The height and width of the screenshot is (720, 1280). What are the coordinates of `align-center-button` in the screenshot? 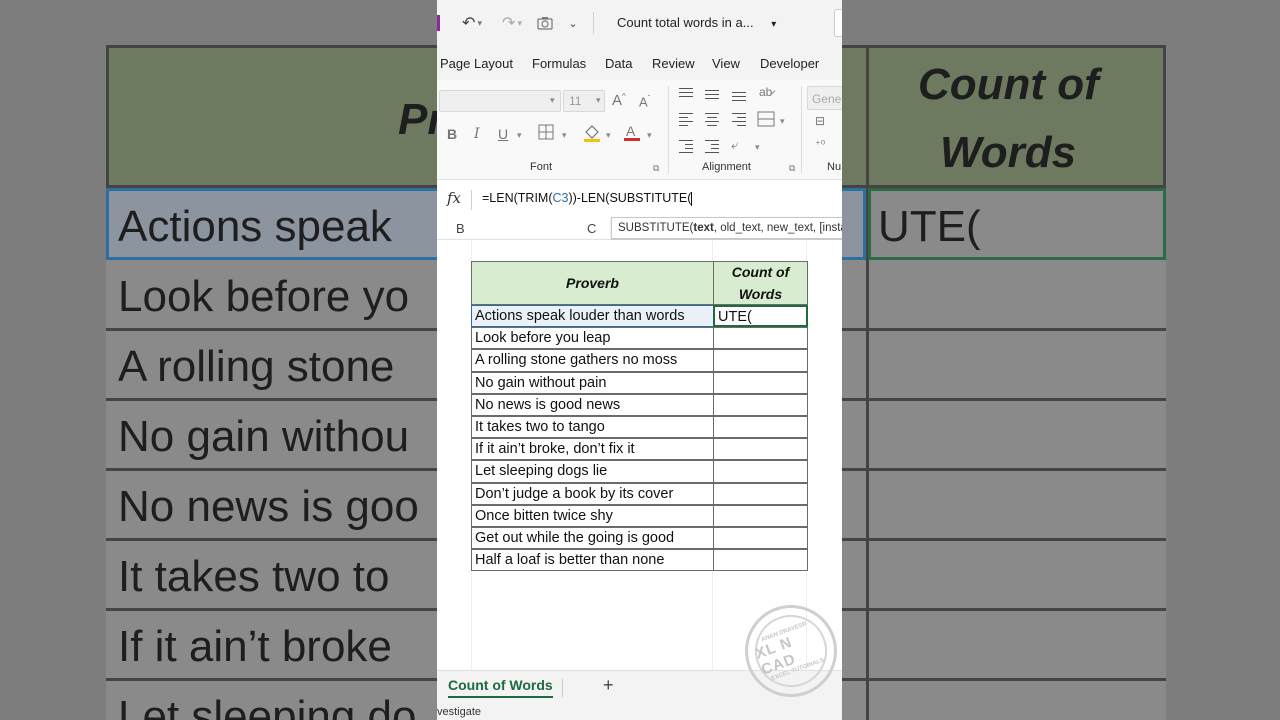 It's located at (713, 120).